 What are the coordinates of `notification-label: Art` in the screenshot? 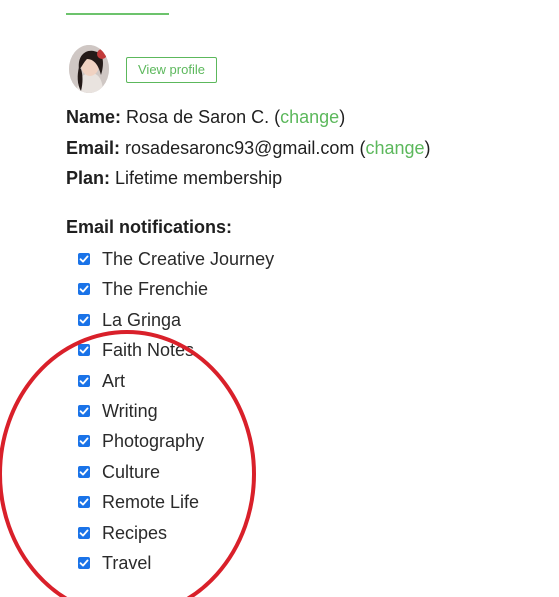 It's located at (114, 380).